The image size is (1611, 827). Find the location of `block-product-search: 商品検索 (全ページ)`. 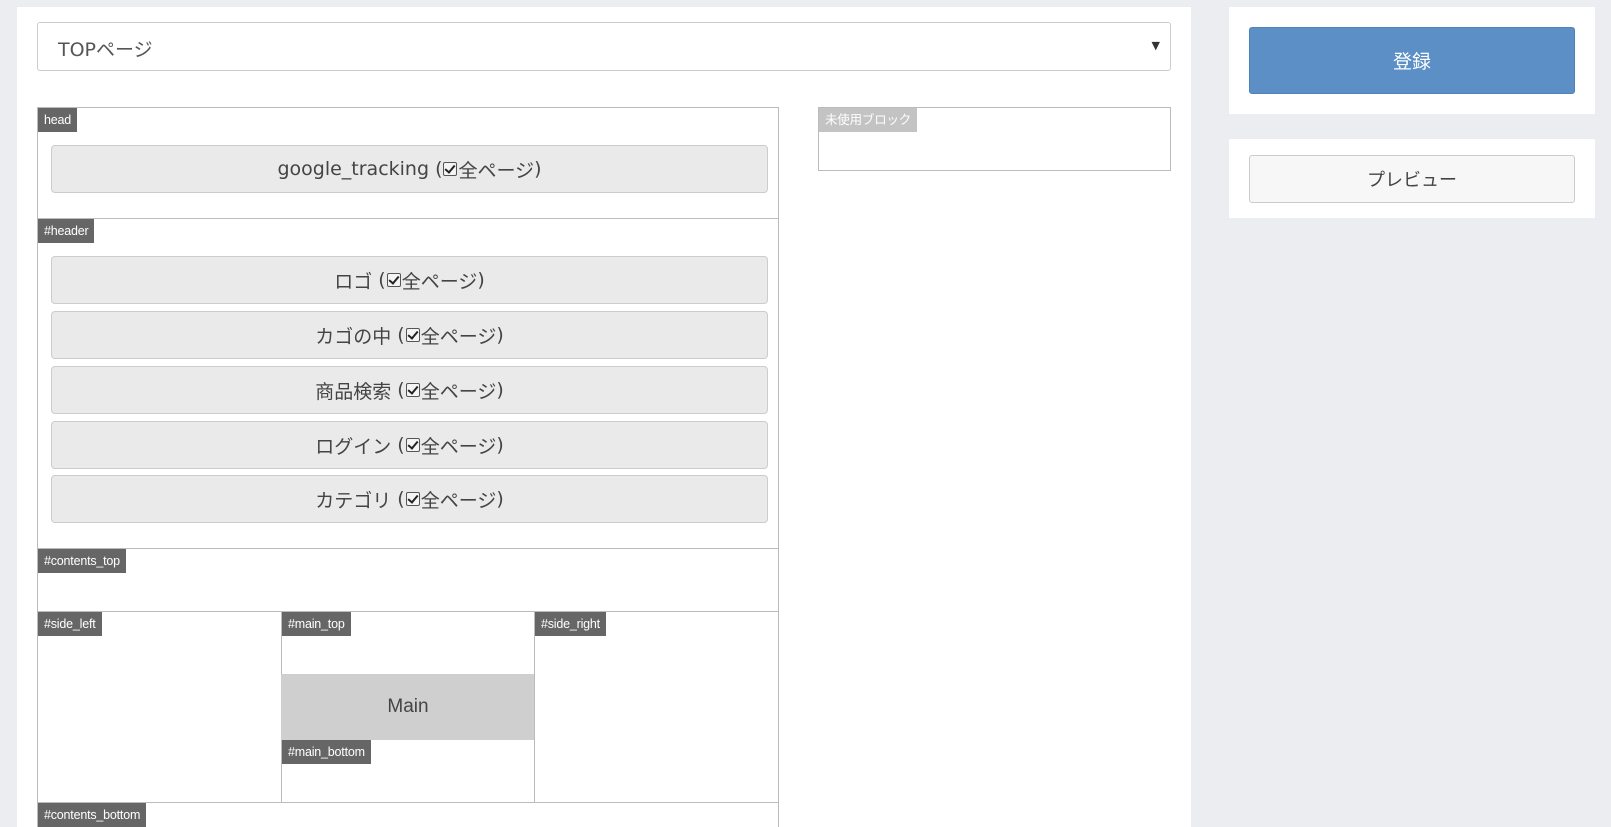

block-product-search: 商品検索 (全ページ) is located at coordinates (409, 390).